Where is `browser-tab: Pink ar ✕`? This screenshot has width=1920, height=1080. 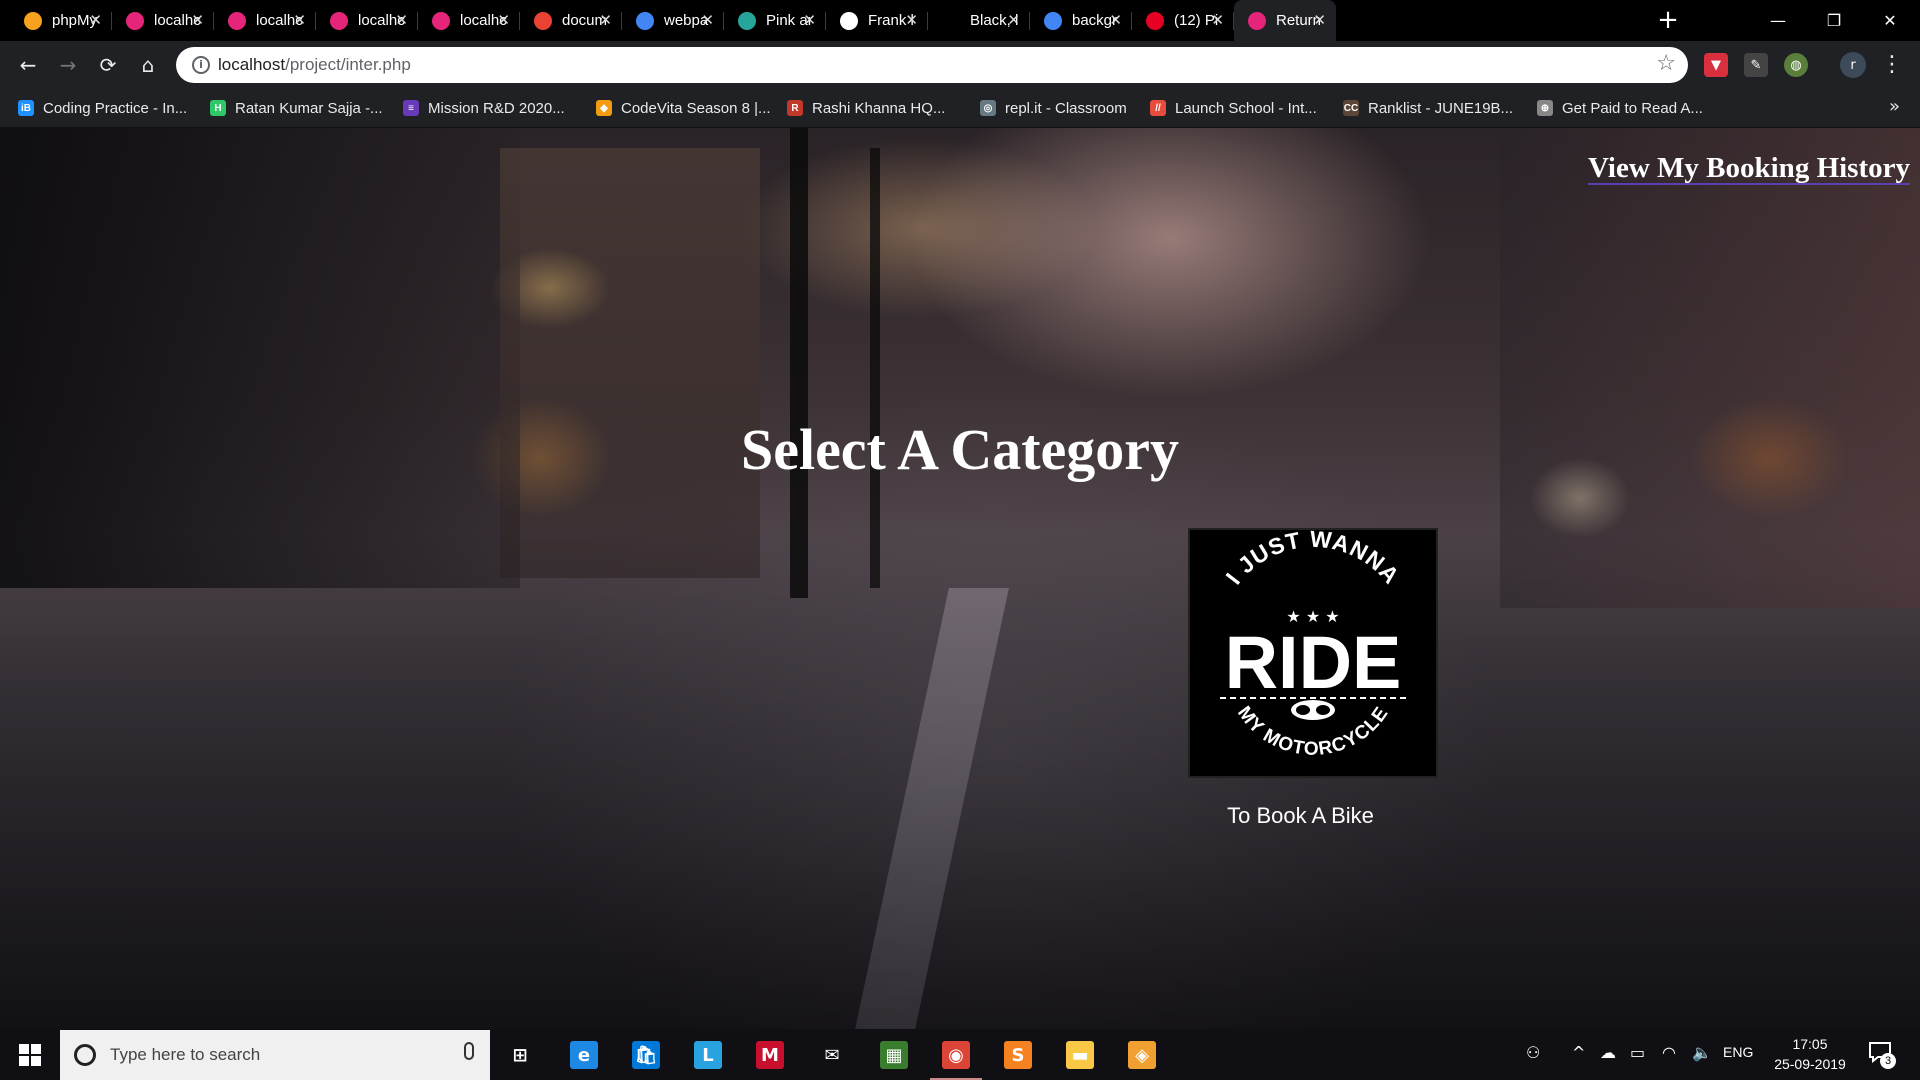 browser-tab: Pink ar ✕ is located at coordinates (775, 20).